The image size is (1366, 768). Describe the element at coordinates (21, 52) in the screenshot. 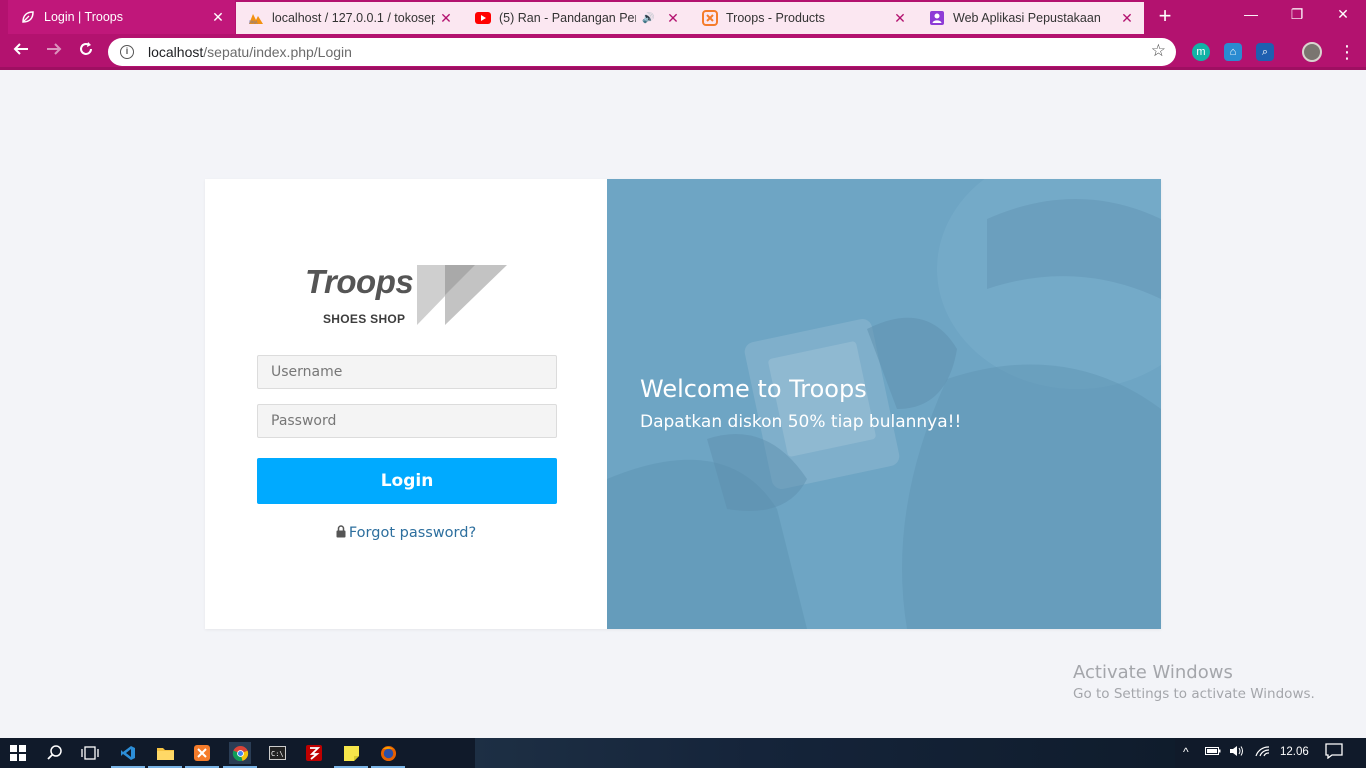

I see `back-arrow-icon` at that location.